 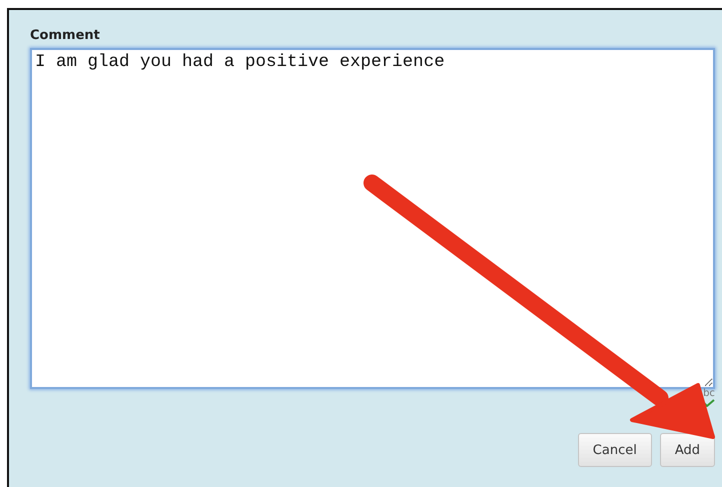 What do you see at coordinates (687, 450) in the screenshot?
I see `add-button: Add` at bounding box center [687, 450].